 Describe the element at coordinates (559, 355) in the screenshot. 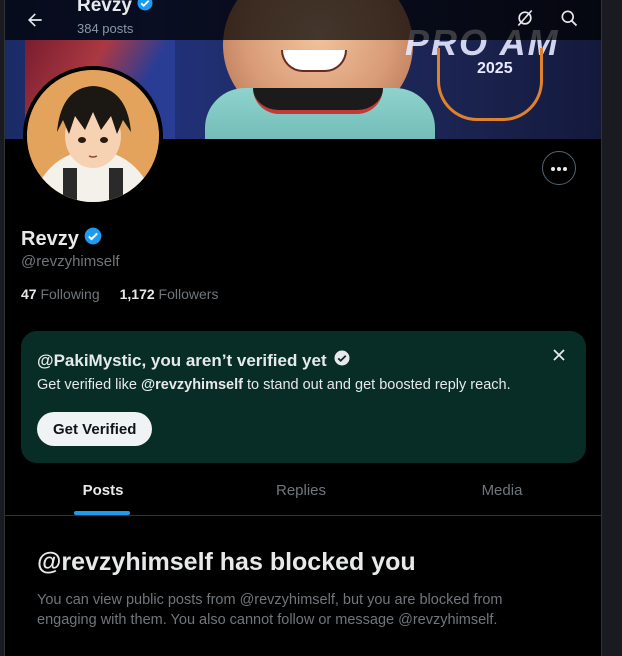

I see `close-icon` at that location.